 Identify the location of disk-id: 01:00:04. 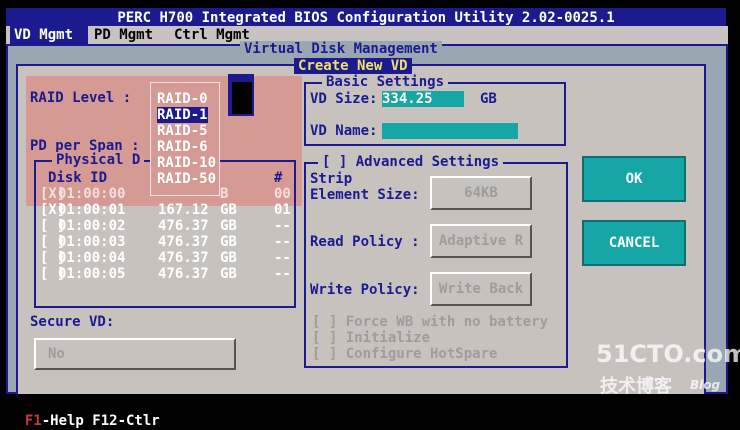
(92, 258).